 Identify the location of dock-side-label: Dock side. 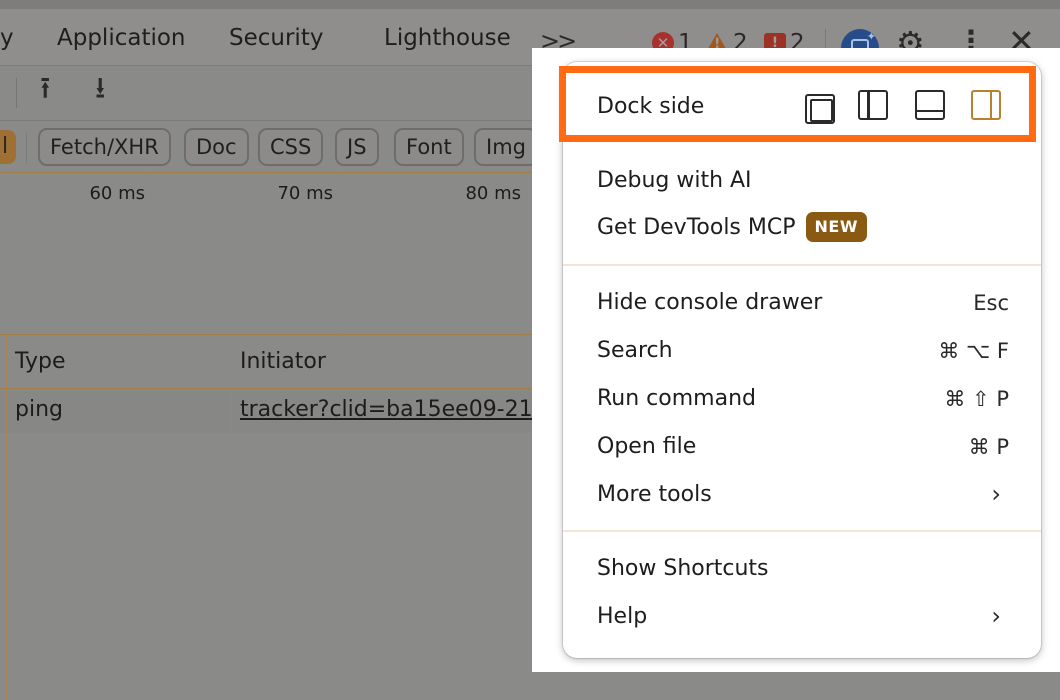
(651, 106).